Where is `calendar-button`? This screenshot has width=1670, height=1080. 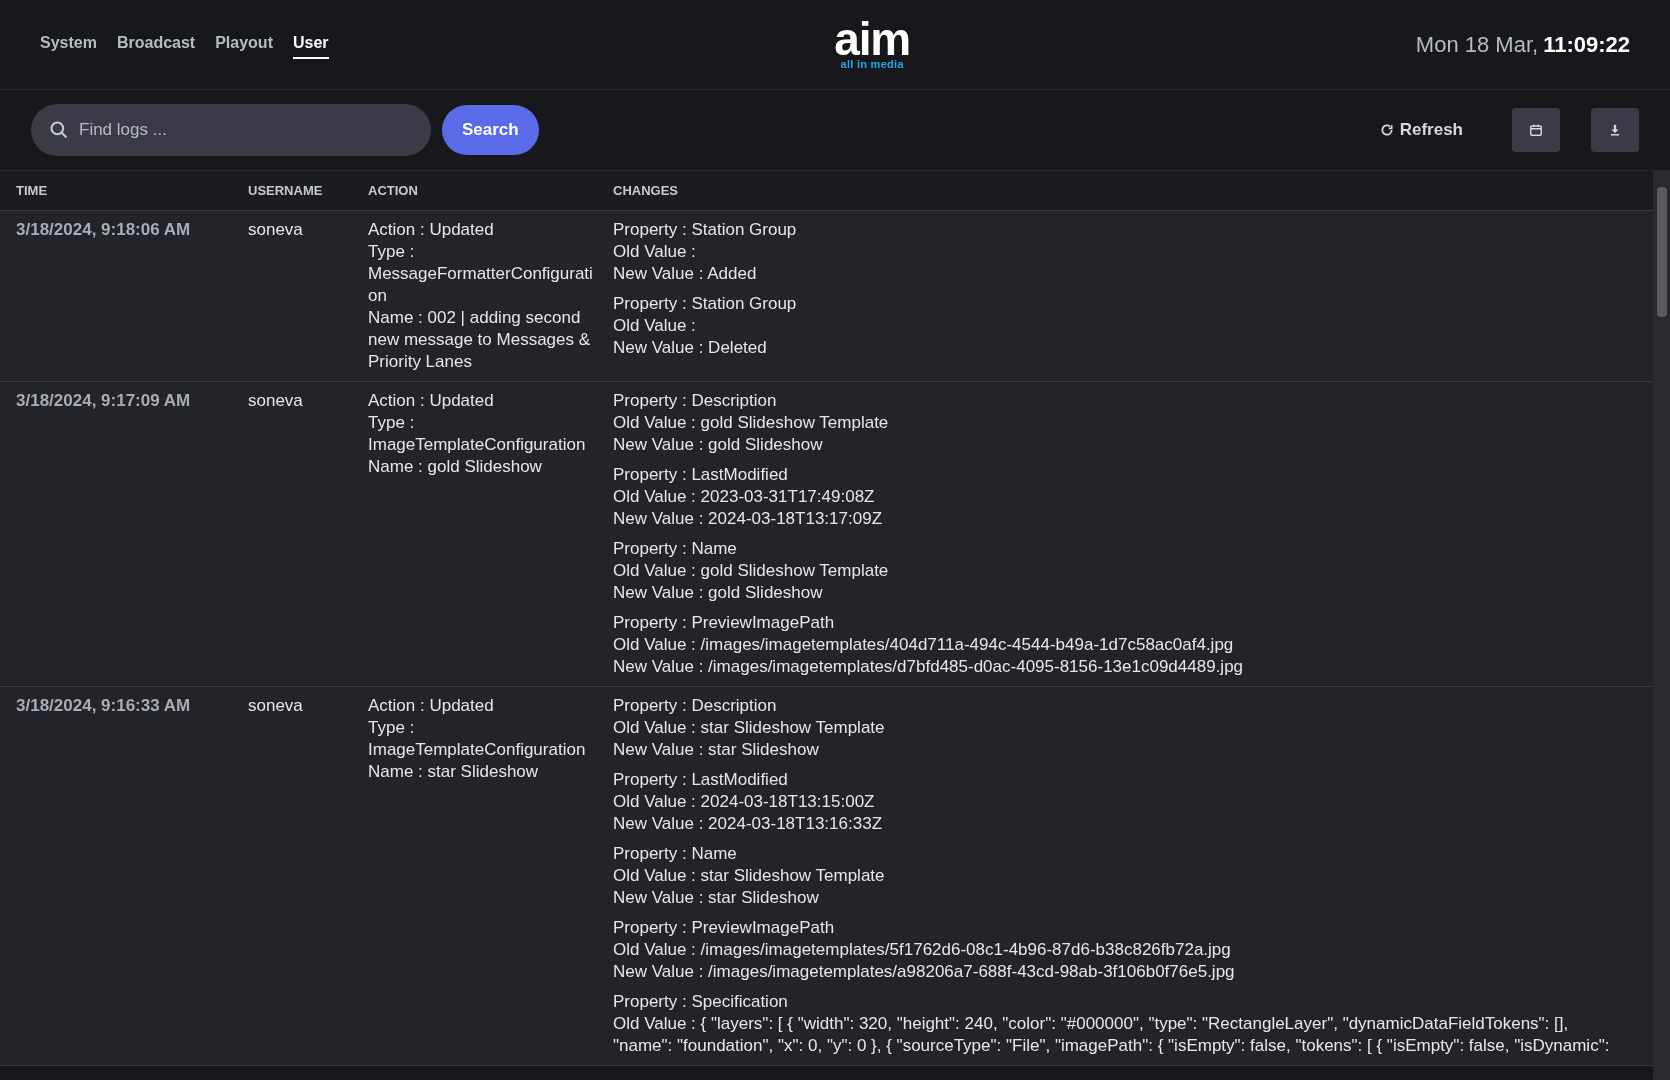 calendar-button is located at coordinates (1536, 130).